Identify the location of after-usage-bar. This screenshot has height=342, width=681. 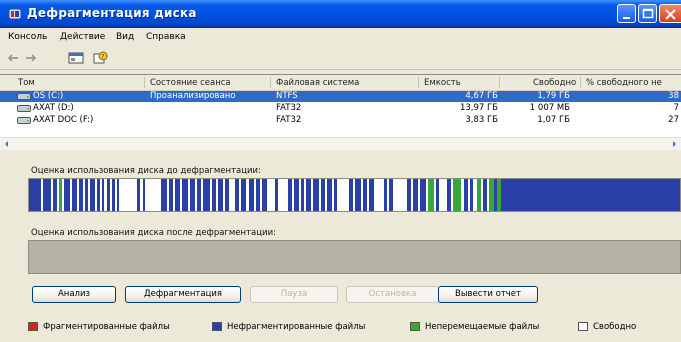
(354, 257).